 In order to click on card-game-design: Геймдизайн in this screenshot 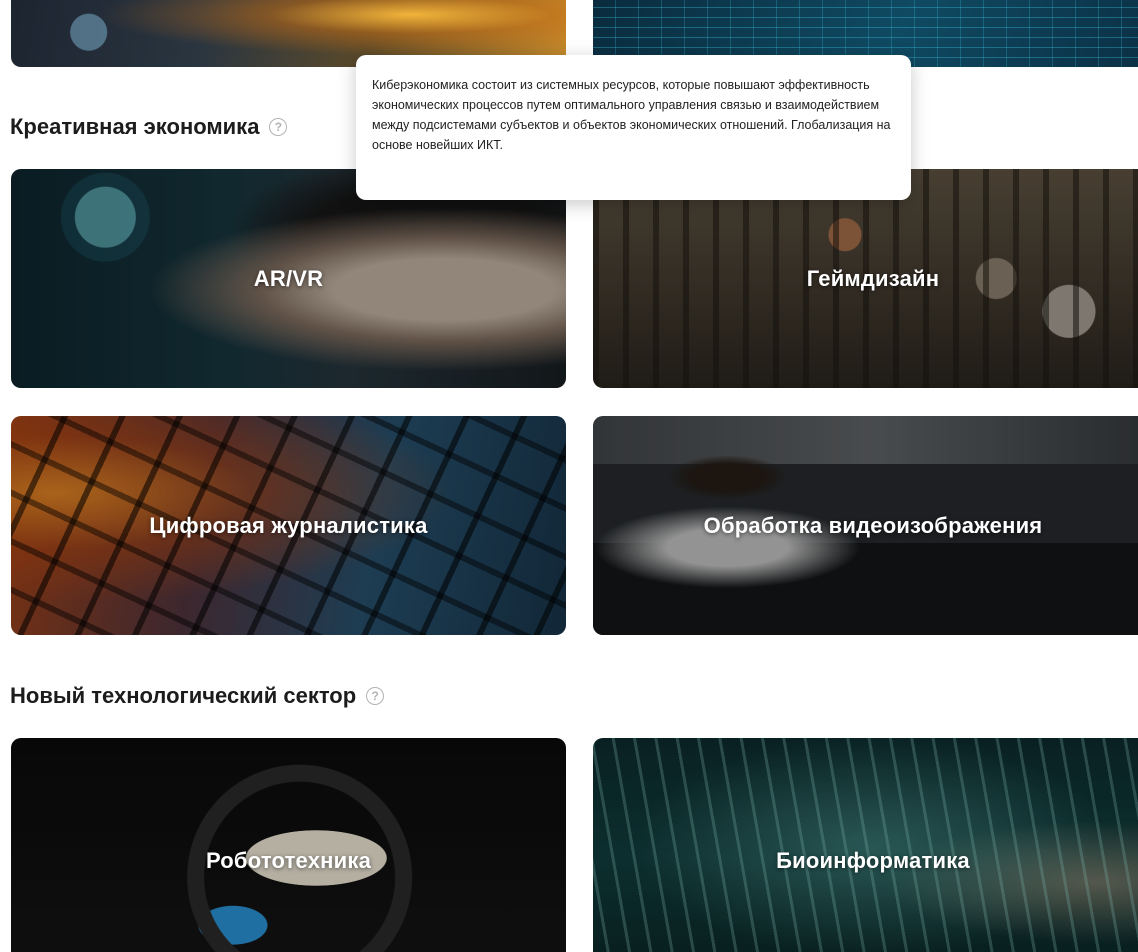, I will do `click(865, 278)`.